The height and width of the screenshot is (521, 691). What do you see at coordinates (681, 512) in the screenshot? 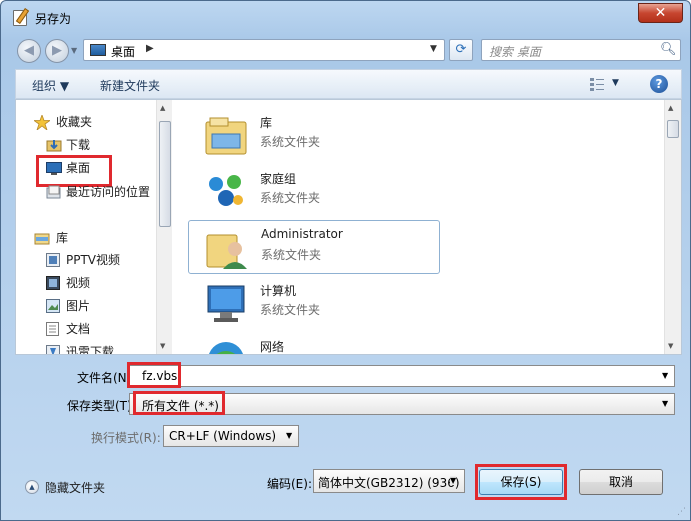
I see `resize-grip-icon: ⋰` at bounding box center [681, 512].